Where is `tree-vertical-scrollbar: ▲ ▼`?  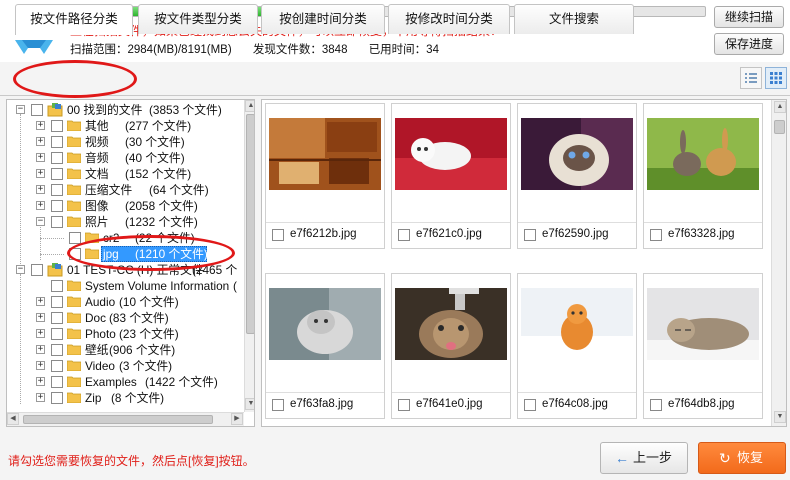
tree-vertical-scrollbar: ▲ ▼ is located at coordinates (249, 256).